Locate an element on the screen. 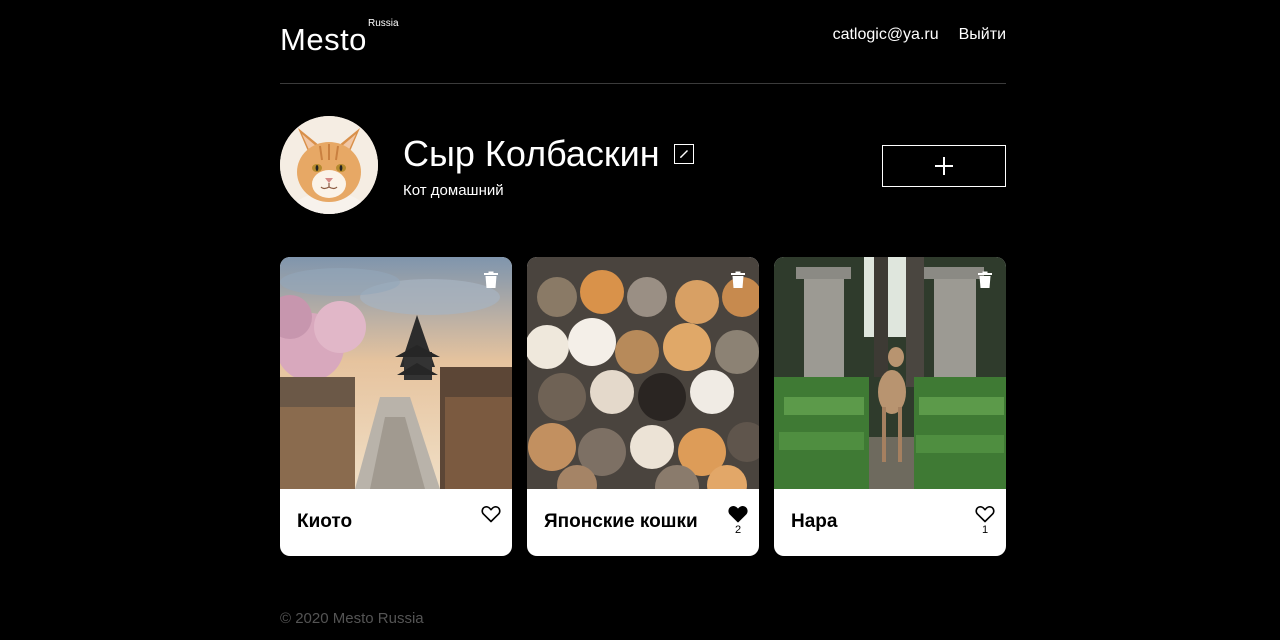  card-title: Киото is located at coordinates (325, 521).